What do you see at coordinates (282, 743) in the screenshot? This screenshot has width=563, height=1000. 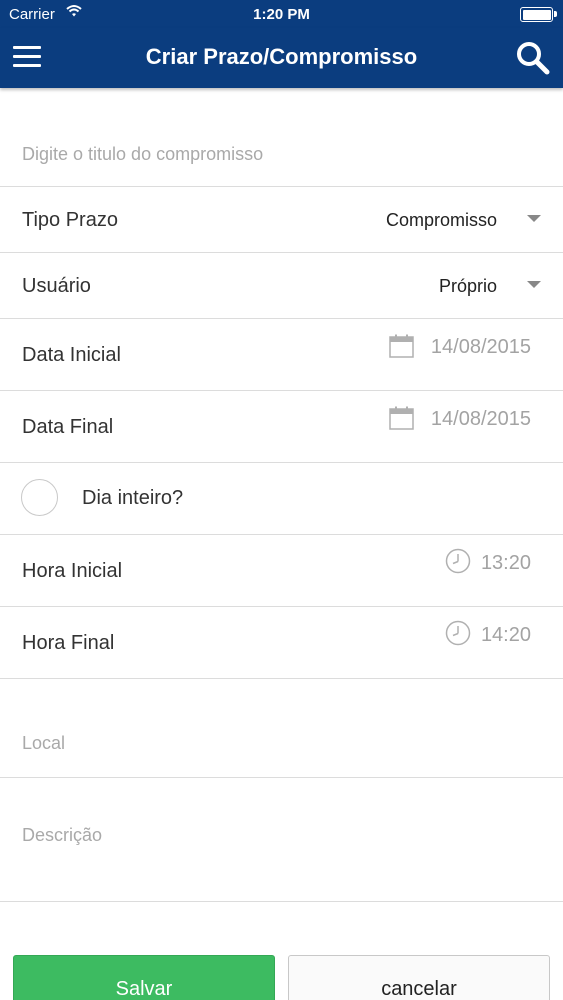 I see `local-input` at bounding box center [282, 743].